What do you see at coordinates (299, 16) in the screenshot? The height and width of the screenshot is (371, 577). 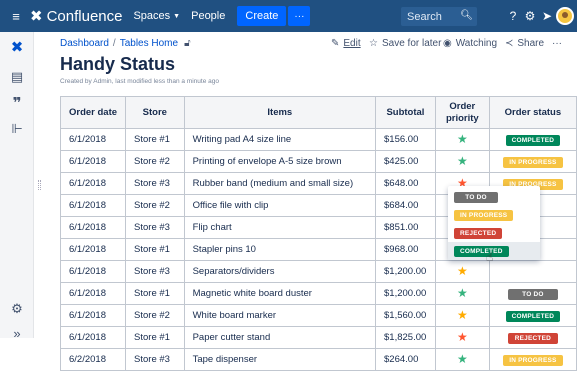 I see `create-more-button: ···` at bounding box center [299, 16].